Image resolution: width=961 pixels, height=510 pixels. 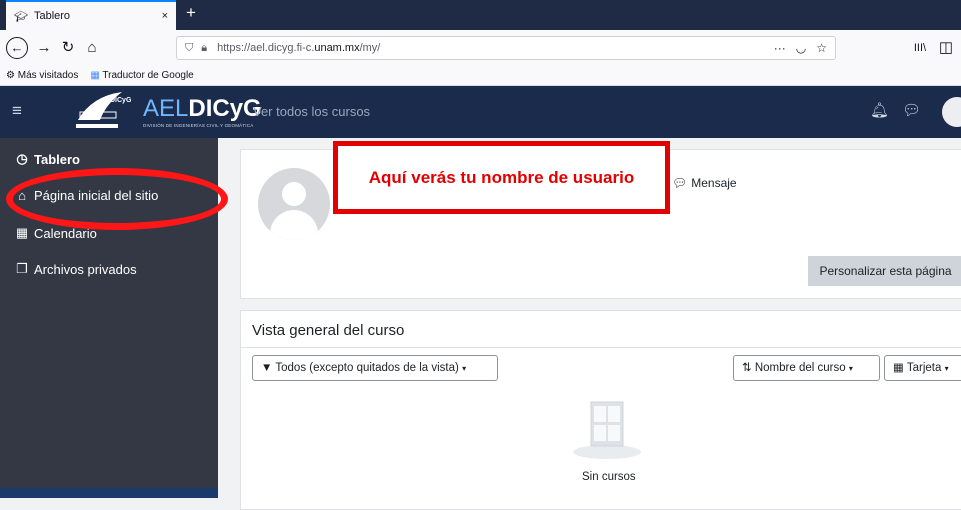 I want to click on customize-page-button: Personalizar esta página, so click(x=884, y=271).